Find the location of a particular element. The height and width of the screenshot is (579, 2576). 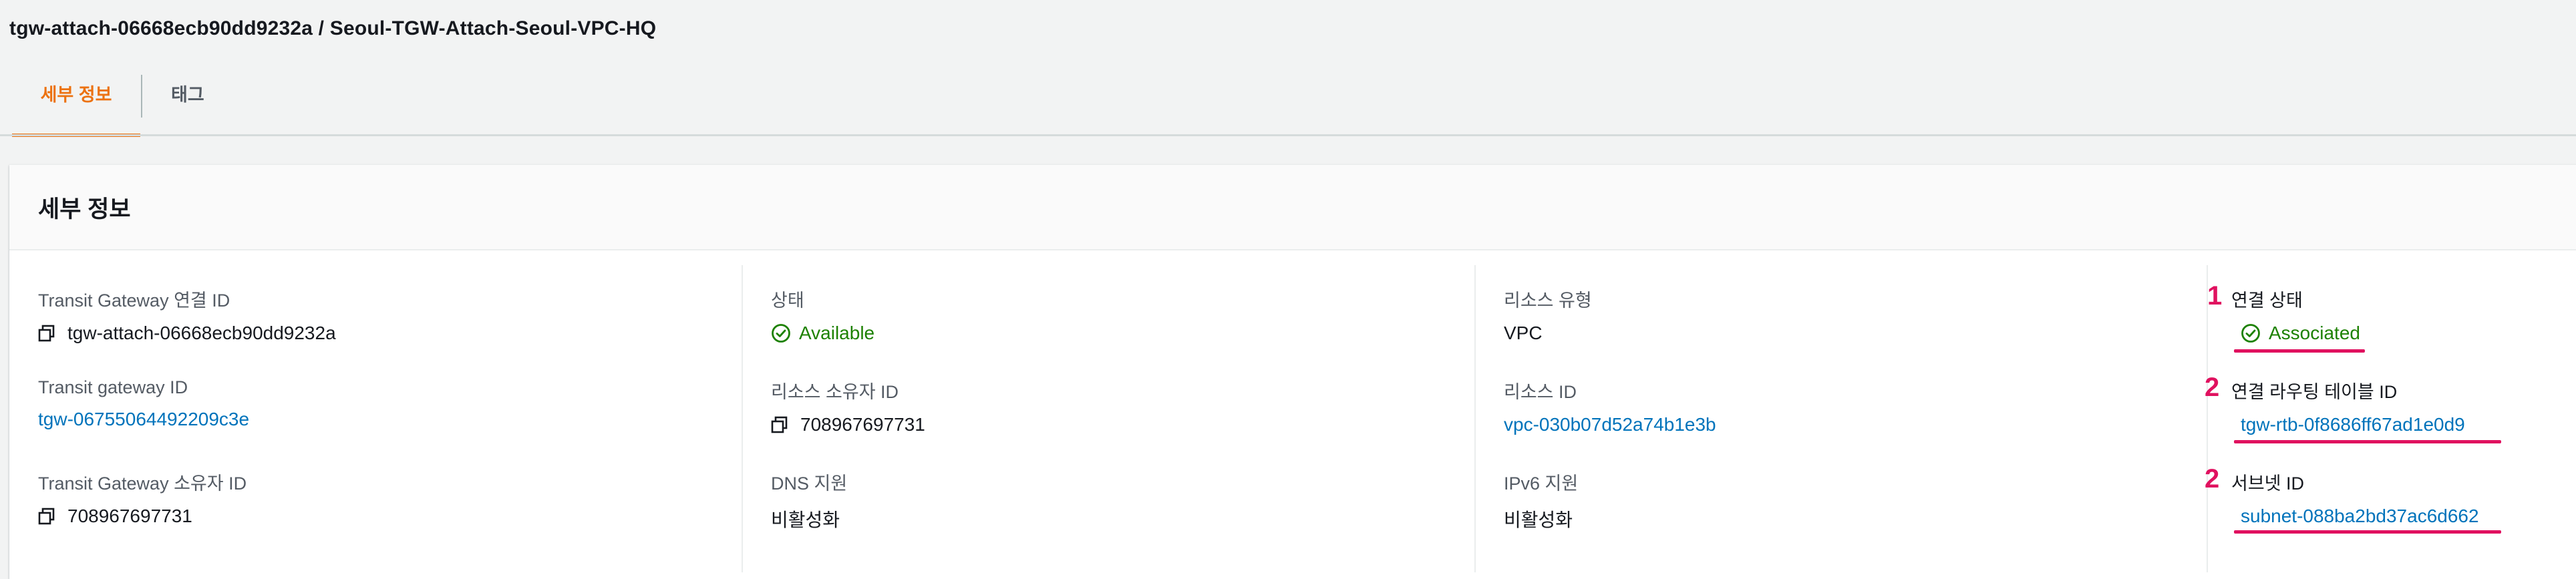

tab-separator is located at coordinates (141, 96).